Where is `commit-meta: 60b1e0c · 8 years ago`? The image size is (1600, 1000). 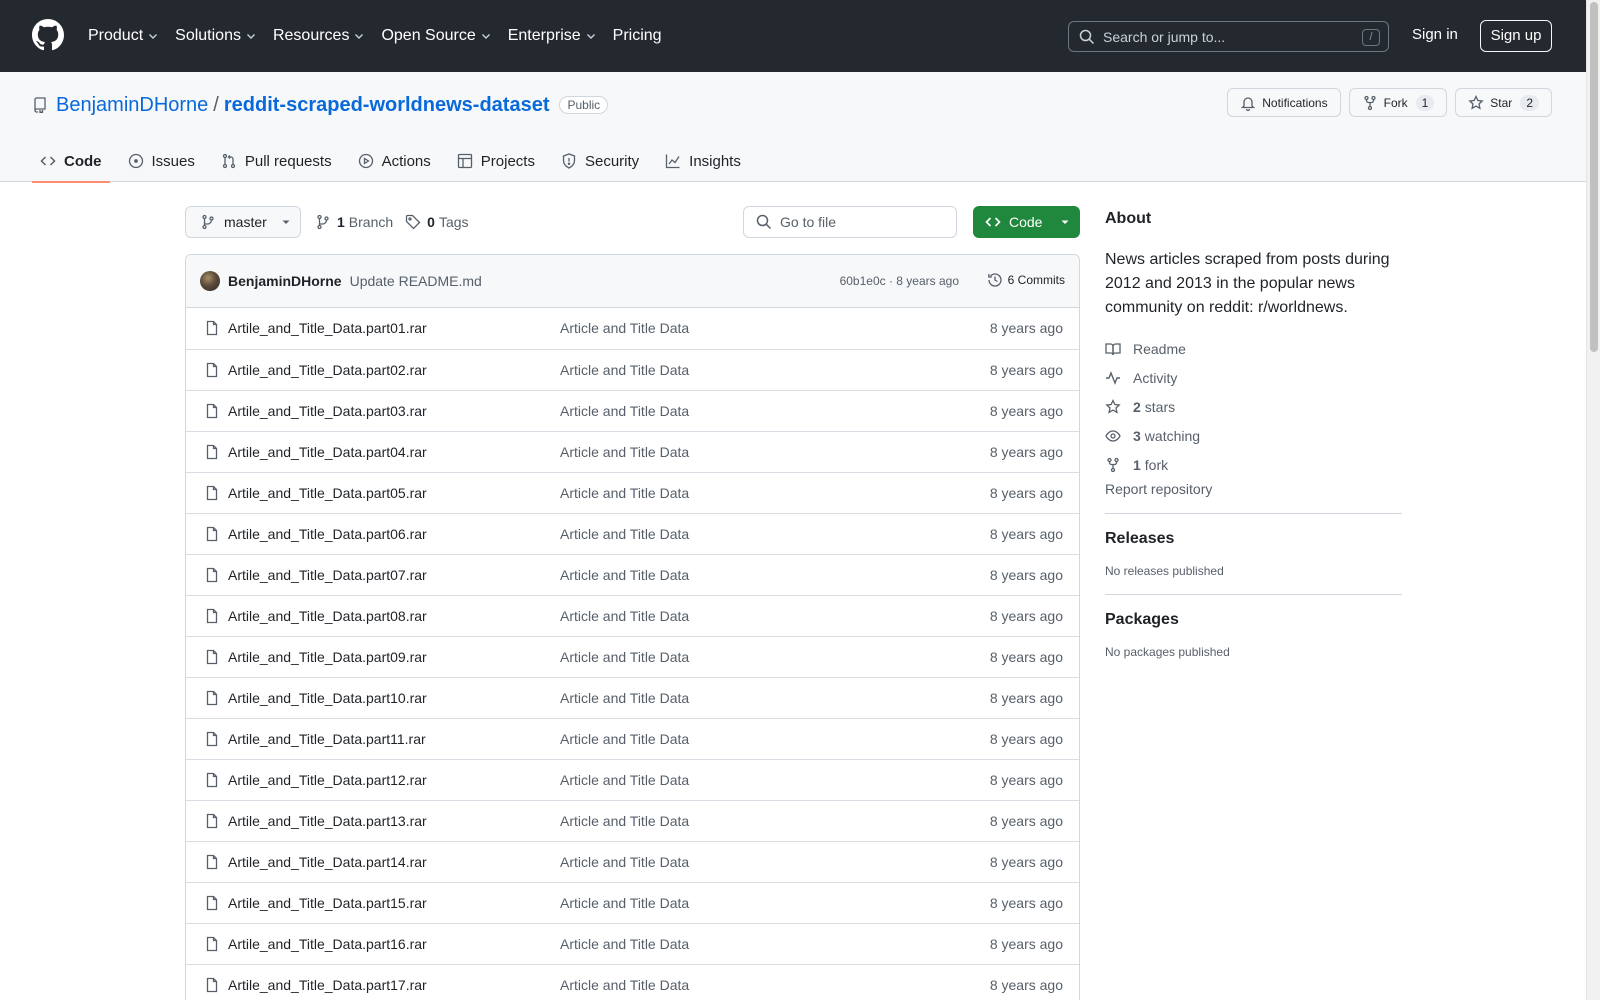
commit-meta: 60b1e0c · 8 years ago is located at coordinates (899, 281).